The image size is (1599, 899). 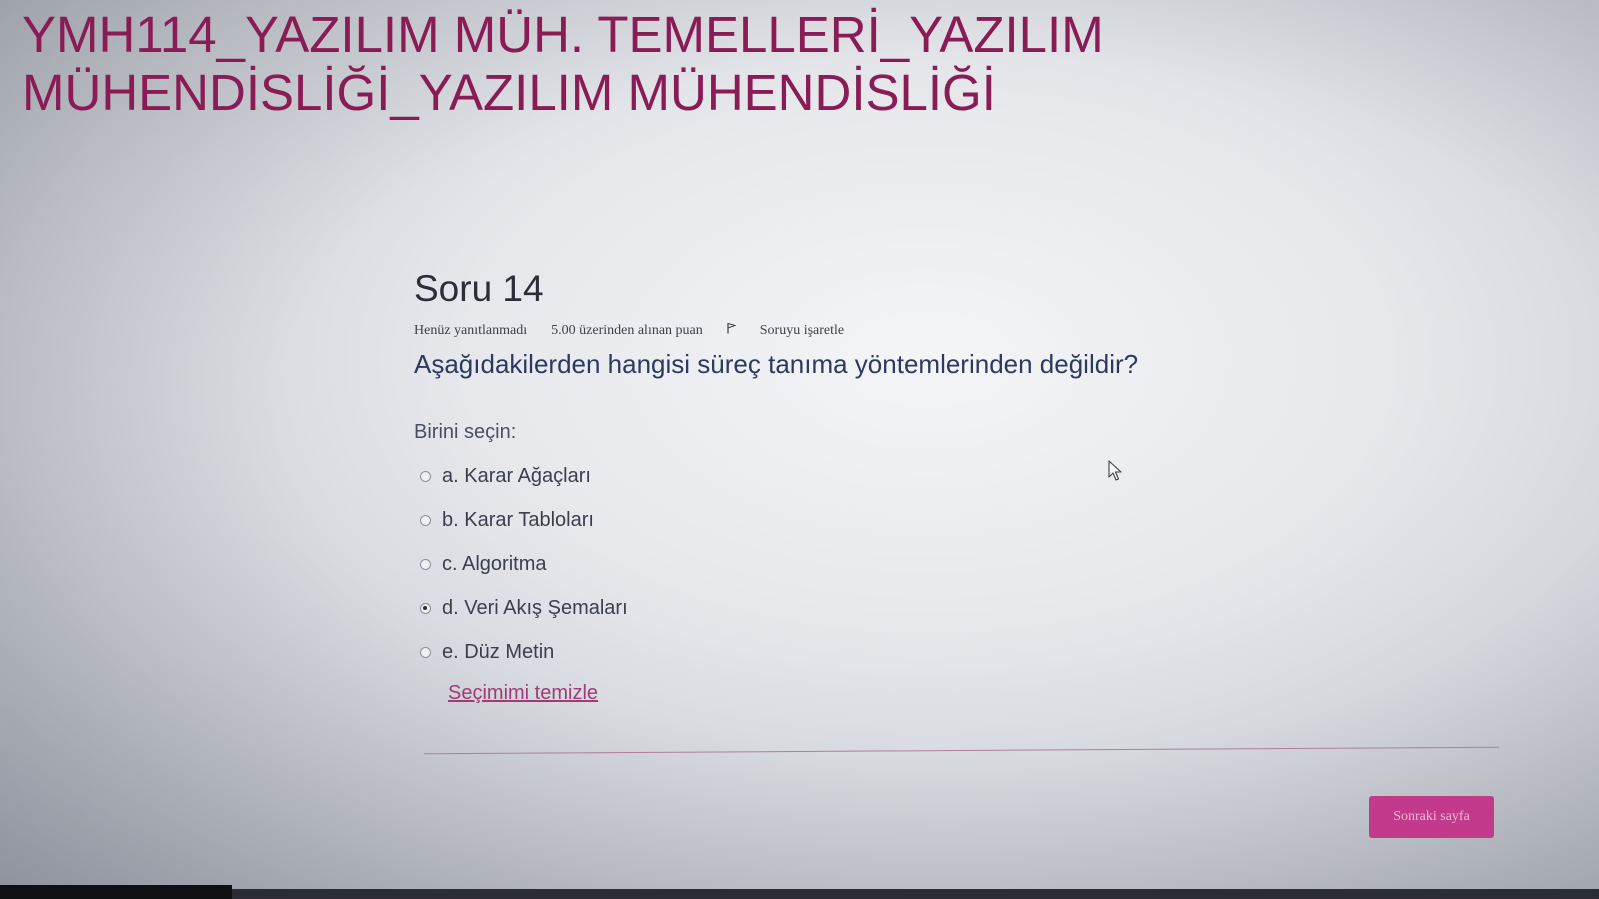 I want to click on question-points: 5.00 üzerinden alınan puan, so click(x=627, y=330).